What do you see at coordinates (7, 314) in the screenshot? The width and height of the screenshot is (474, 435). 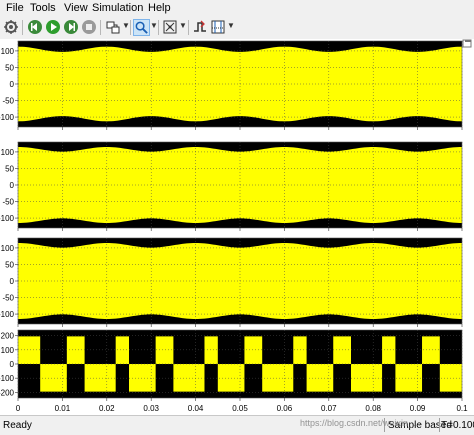 I see `plot-3-y-tick-label: -100` at bounding box center [7, 314].